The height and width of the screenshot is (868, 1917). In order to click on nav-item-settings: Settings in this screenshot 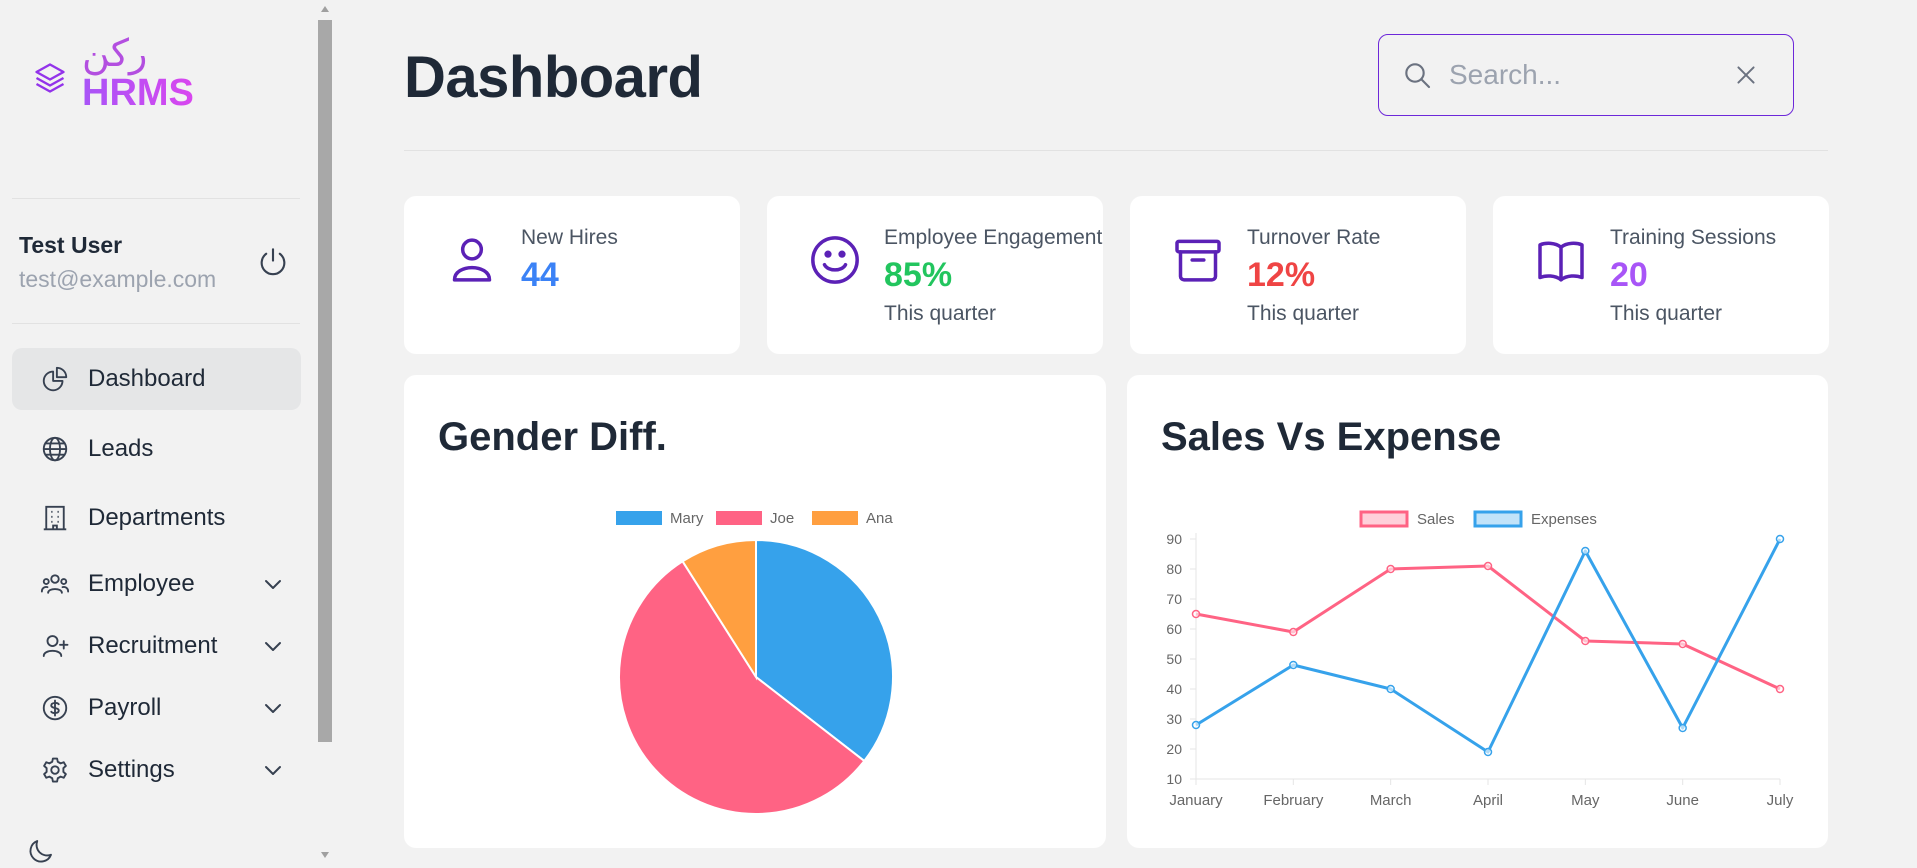, I will do `click(156, 770)`.